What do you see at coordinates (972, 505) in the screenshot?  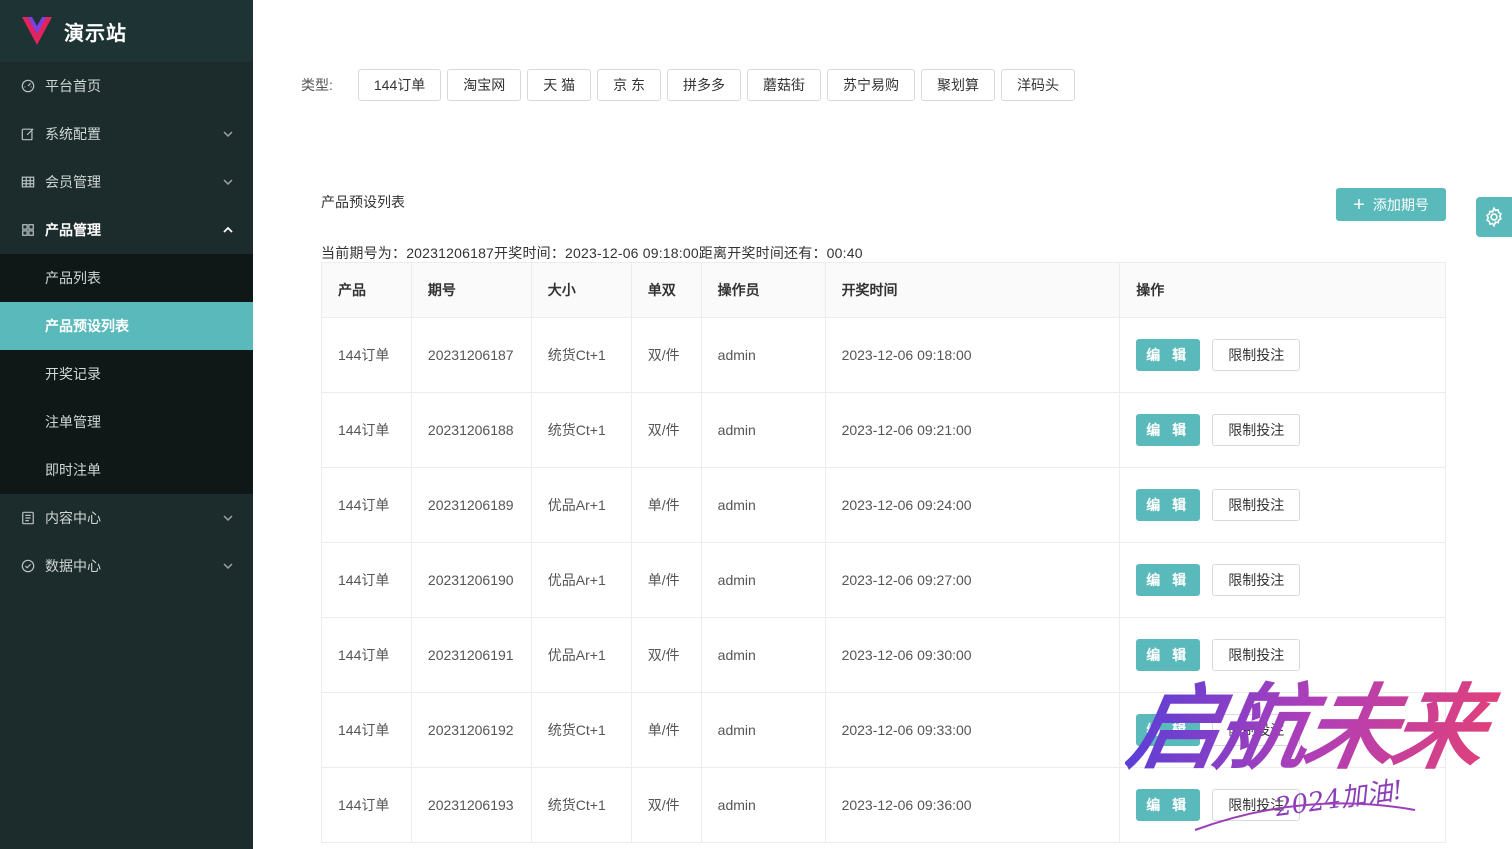 I see `draw-time-cell: 2023-12-06 09:24:00` at bounding box center [972, 505].